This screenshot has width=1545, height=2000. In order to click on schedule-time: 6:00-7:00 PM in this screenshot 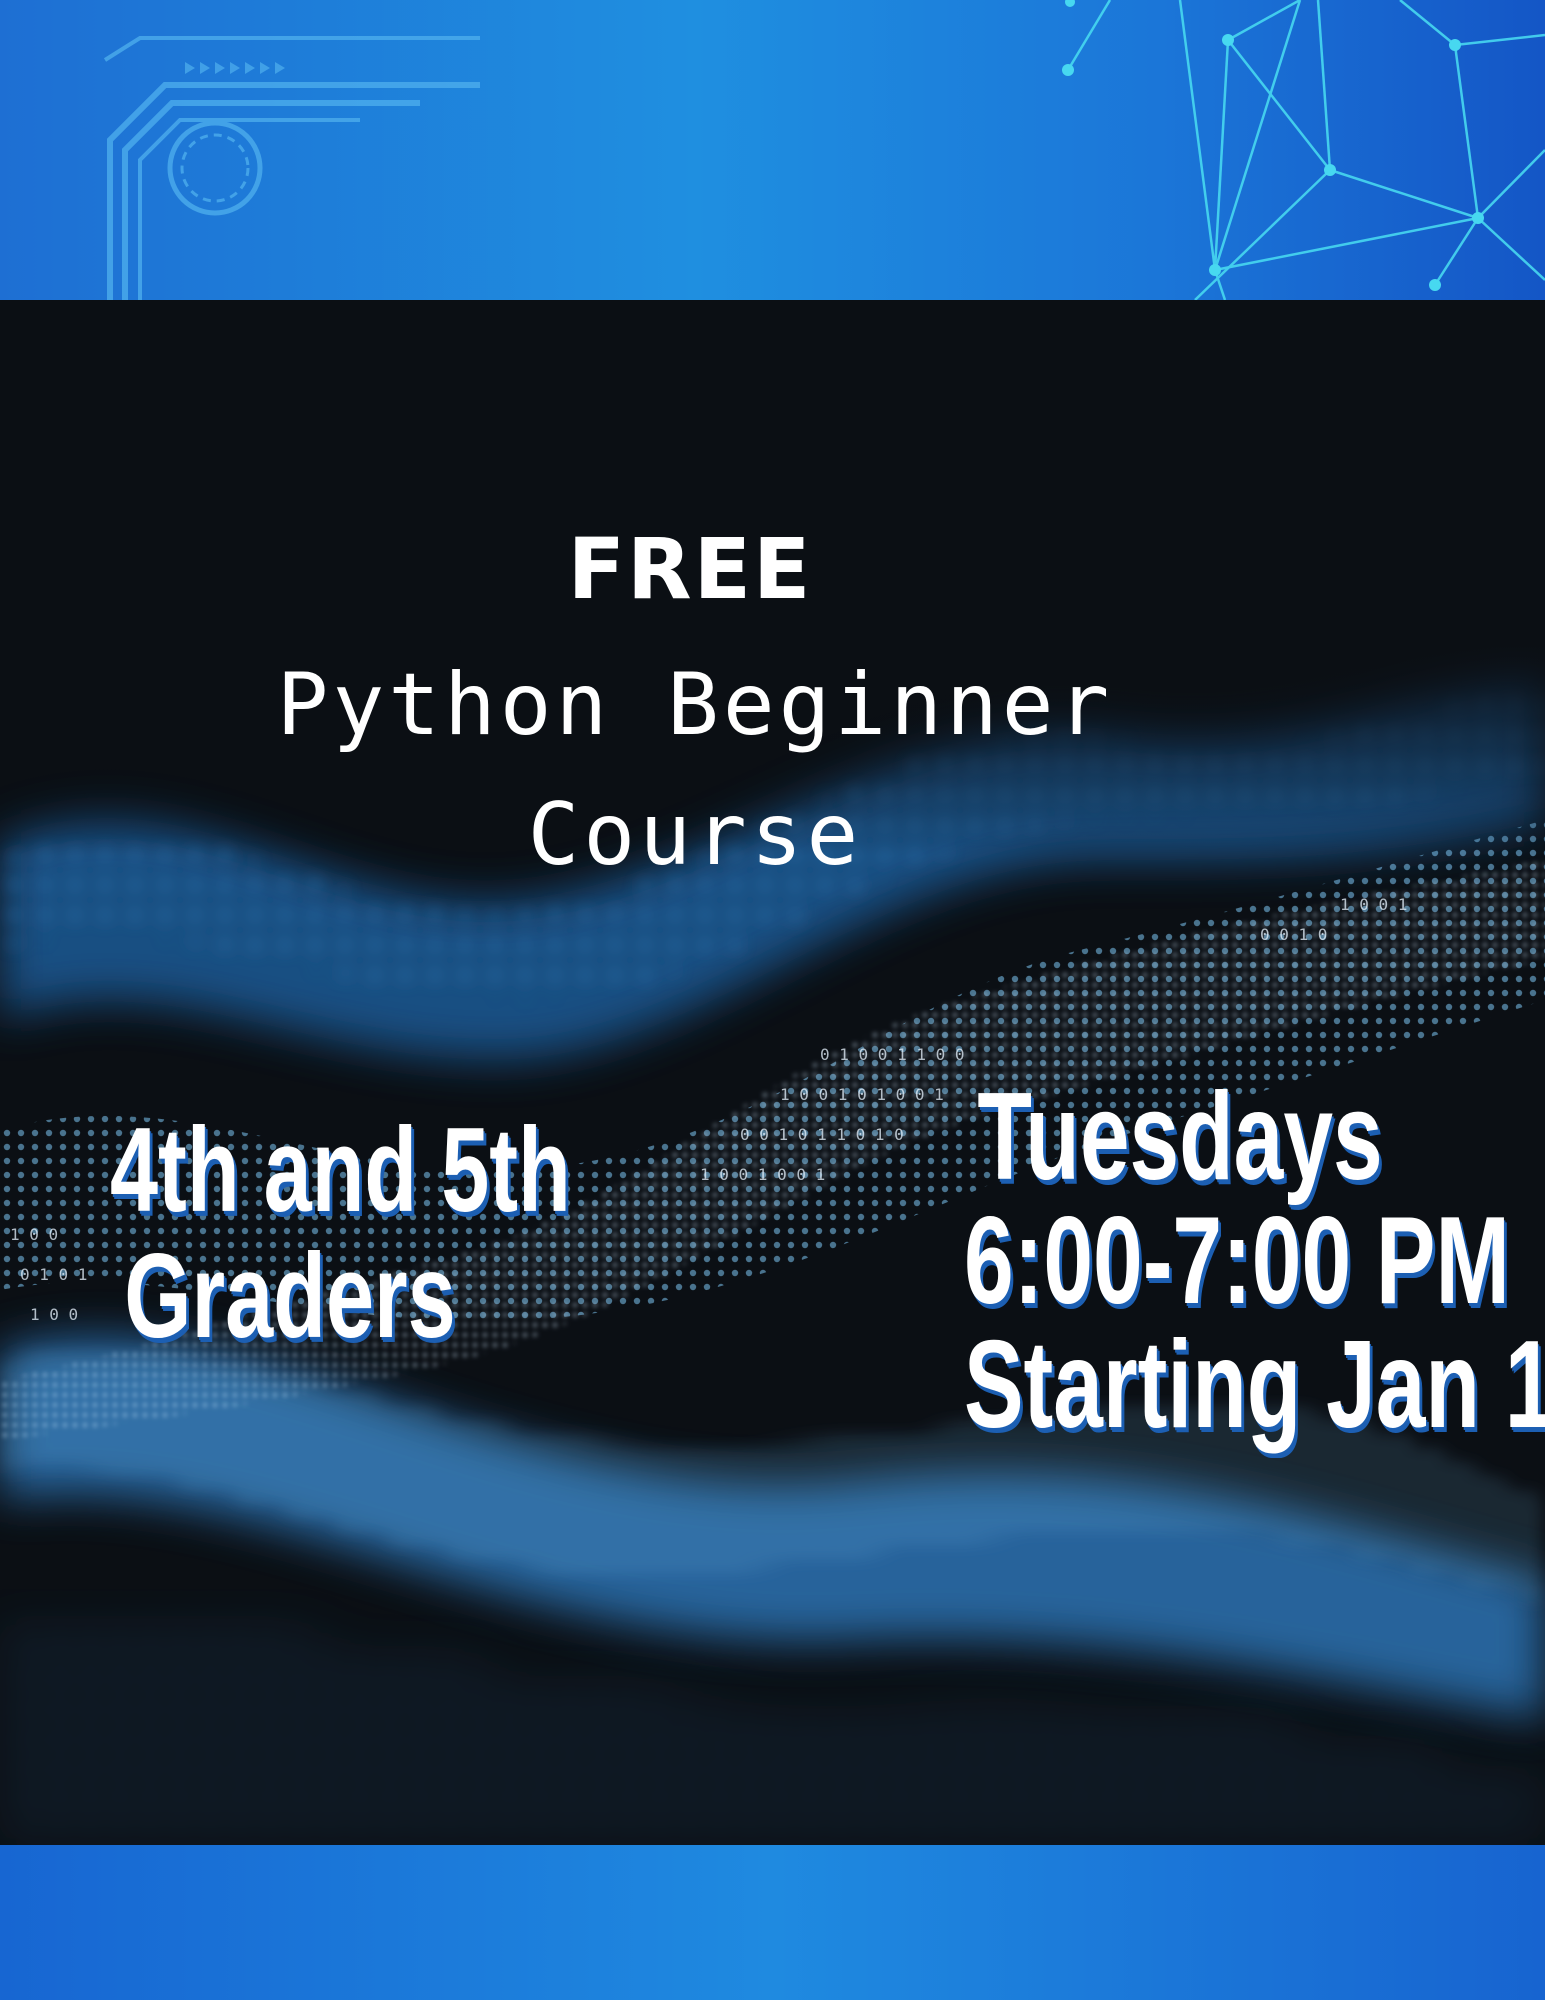, I will do `click(1237, 1261)`.